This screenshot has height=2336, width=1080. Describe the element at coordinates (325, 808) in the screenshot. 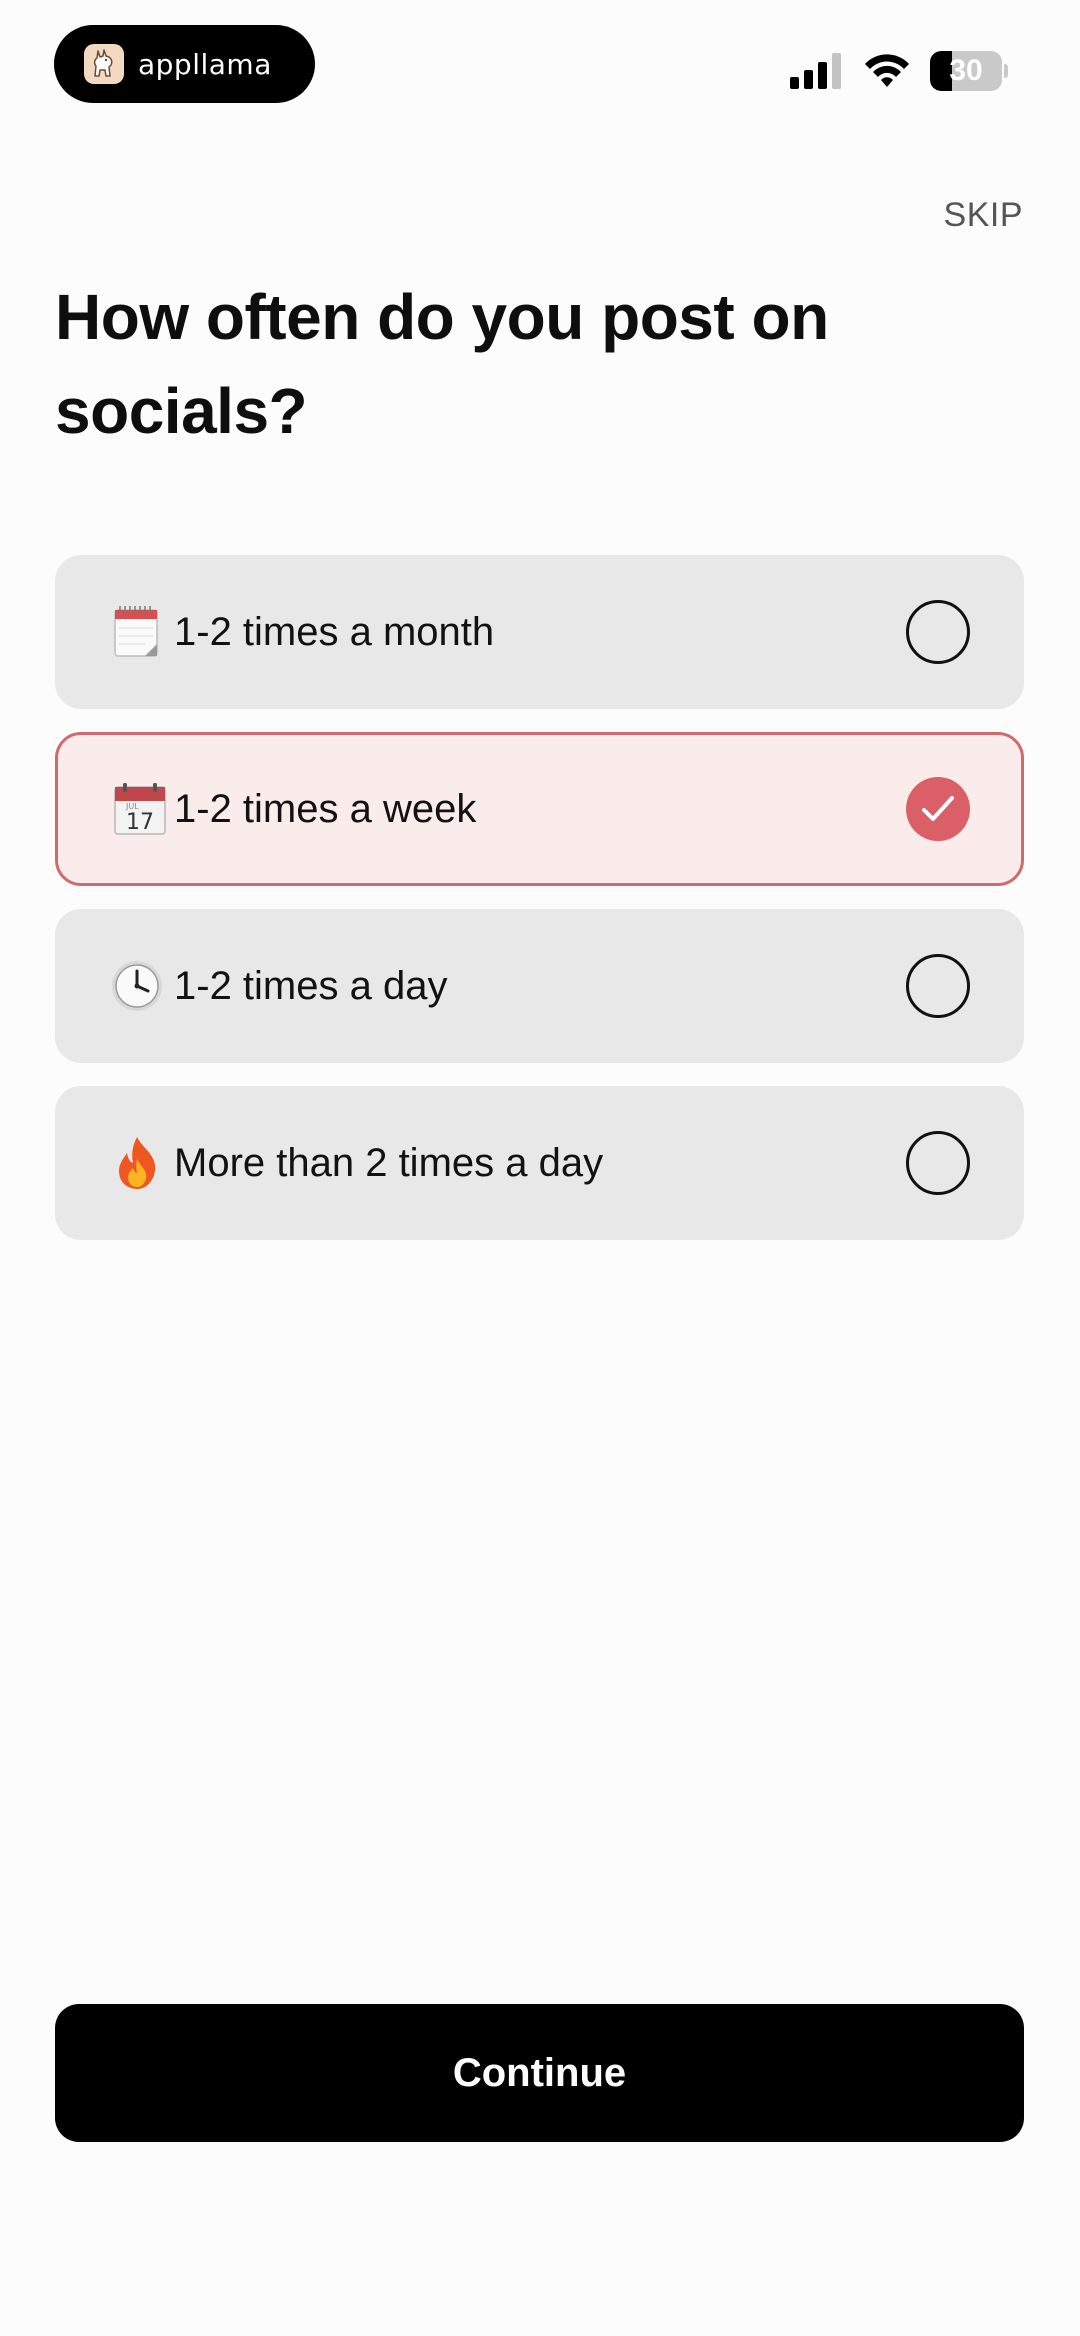

I see `option-label: 1-2 times a week` at that location.